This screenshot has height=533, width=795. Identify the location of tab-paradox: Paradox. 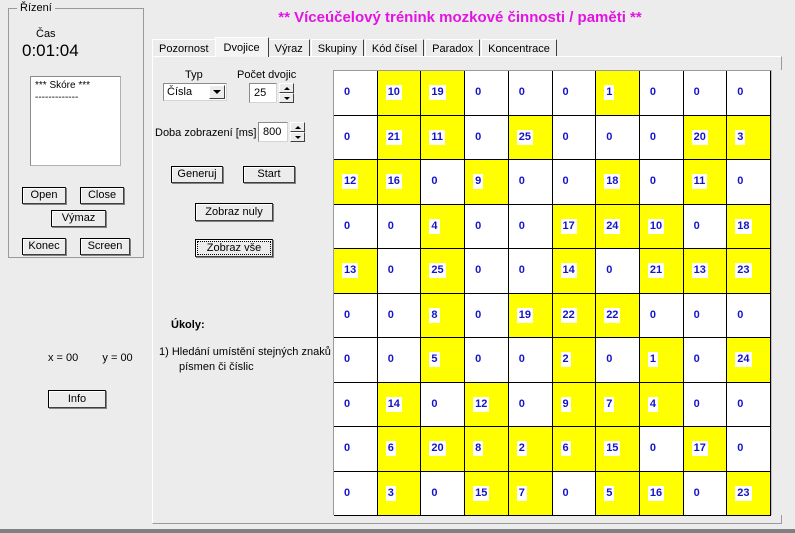
(453, 48).